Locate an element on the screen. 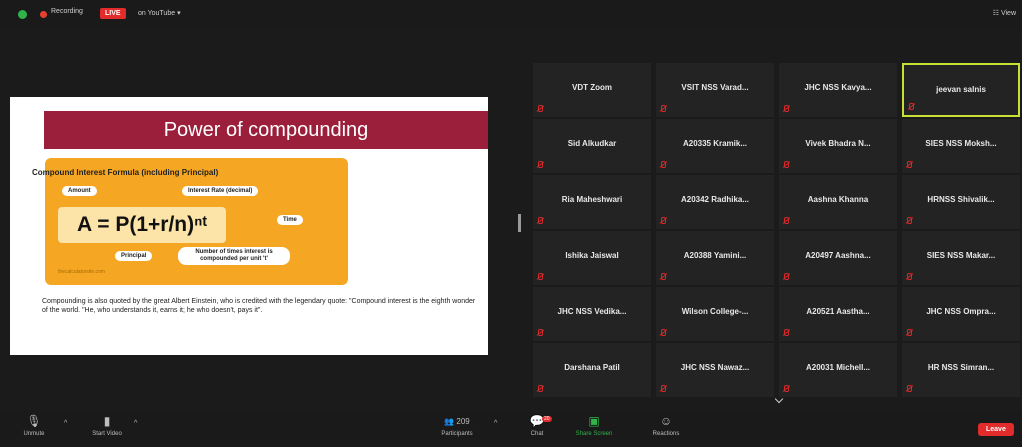  live-platform-label: on YouTube is located at coordinates (157, 13).